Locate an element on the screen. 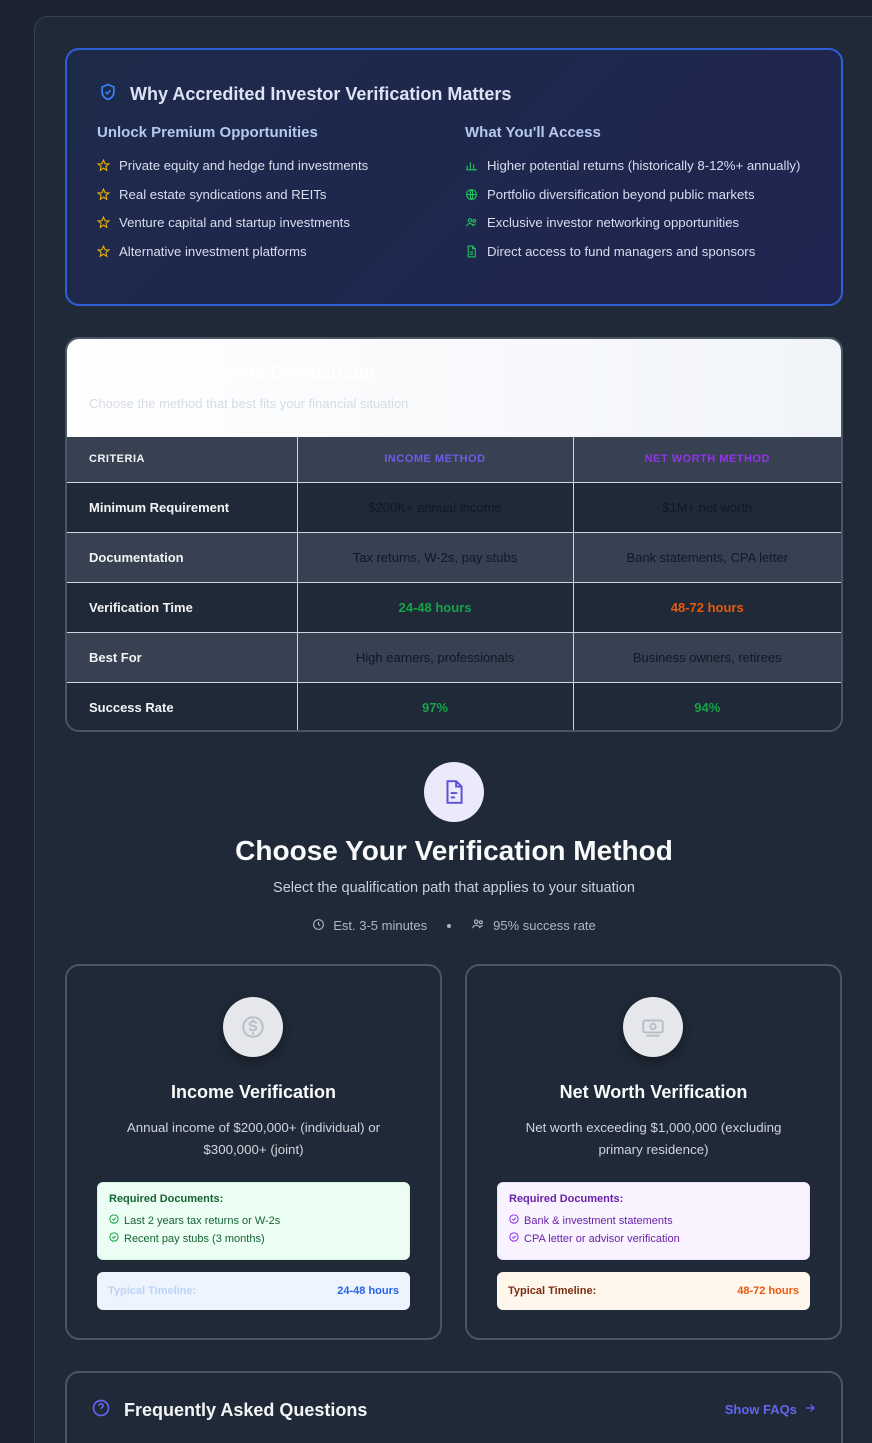  bar-chart-icon is located at coordinates (472, 167).